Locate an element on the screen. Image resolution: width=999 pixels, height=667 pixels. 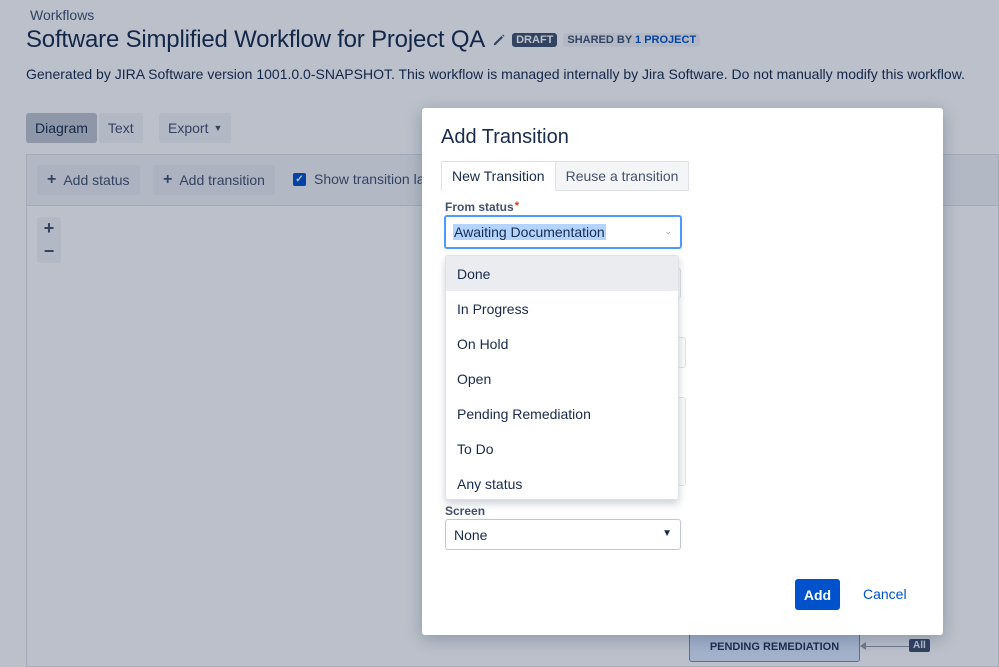
from-status-label-text: From status is located at coordinates (479, 207).